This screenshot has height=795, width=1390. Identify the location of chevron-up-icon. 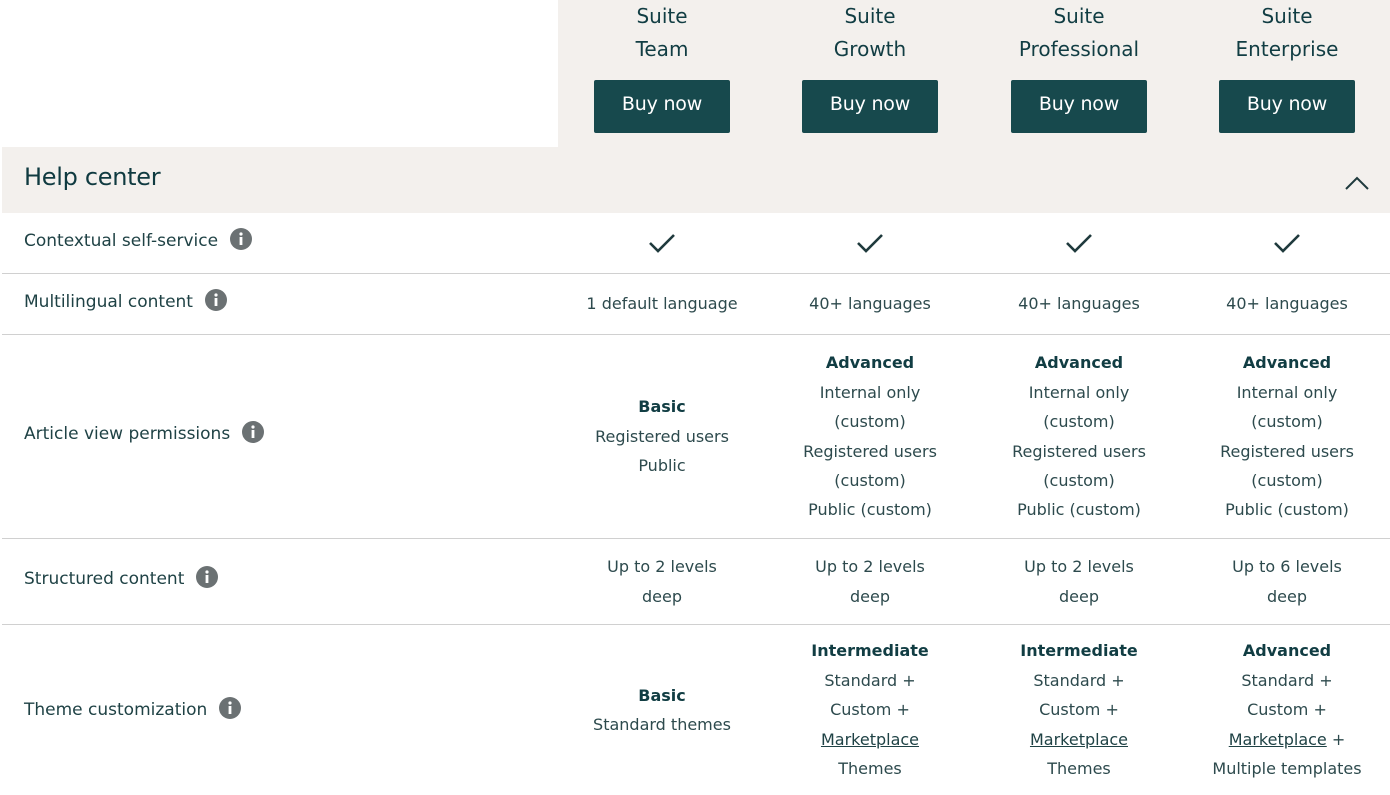
(1357, 183).